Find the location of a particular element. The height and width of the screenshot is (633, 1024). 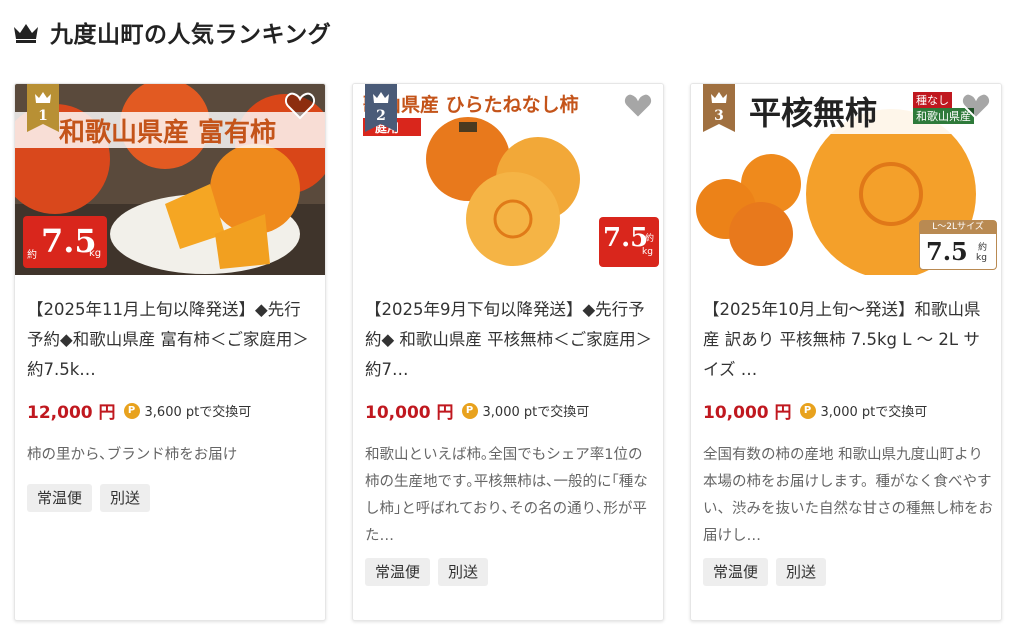

image-title: 和歌山県産 富有柿 is located at coordinates (168, 133).